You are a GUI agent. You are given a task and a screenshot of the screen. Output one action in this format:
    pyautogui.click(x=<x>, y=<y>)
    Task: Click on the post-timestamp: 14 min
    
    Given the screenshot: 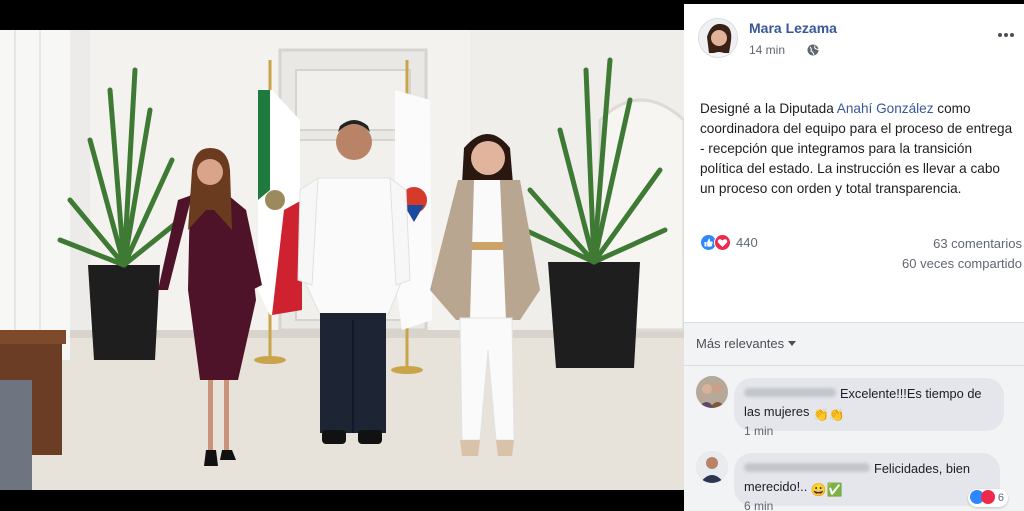 What is the action you would take?
    pyautogui.click(x=767, y=50)
    